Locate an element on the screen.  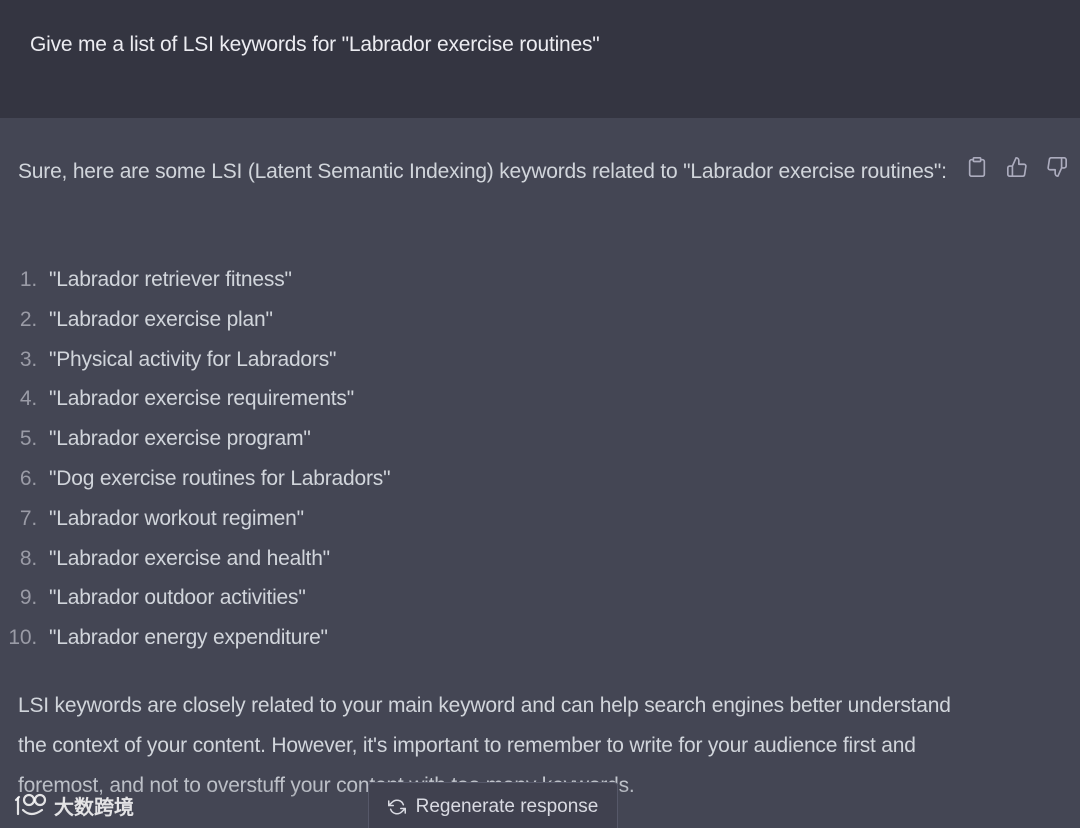
regenerate-response-button: Regenerate response is located at coordinates (493, 805).